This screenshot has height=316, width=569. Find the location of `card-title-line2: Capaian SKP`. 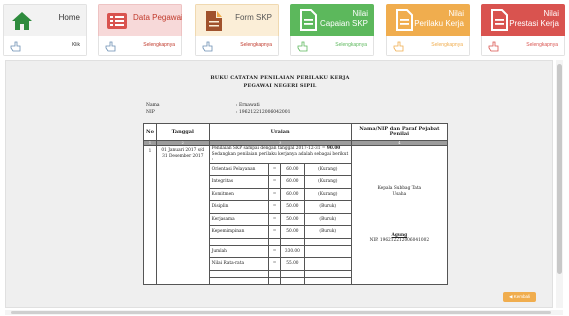

card-title-line2: Capaian SKP is located at coordinates (343, 23).